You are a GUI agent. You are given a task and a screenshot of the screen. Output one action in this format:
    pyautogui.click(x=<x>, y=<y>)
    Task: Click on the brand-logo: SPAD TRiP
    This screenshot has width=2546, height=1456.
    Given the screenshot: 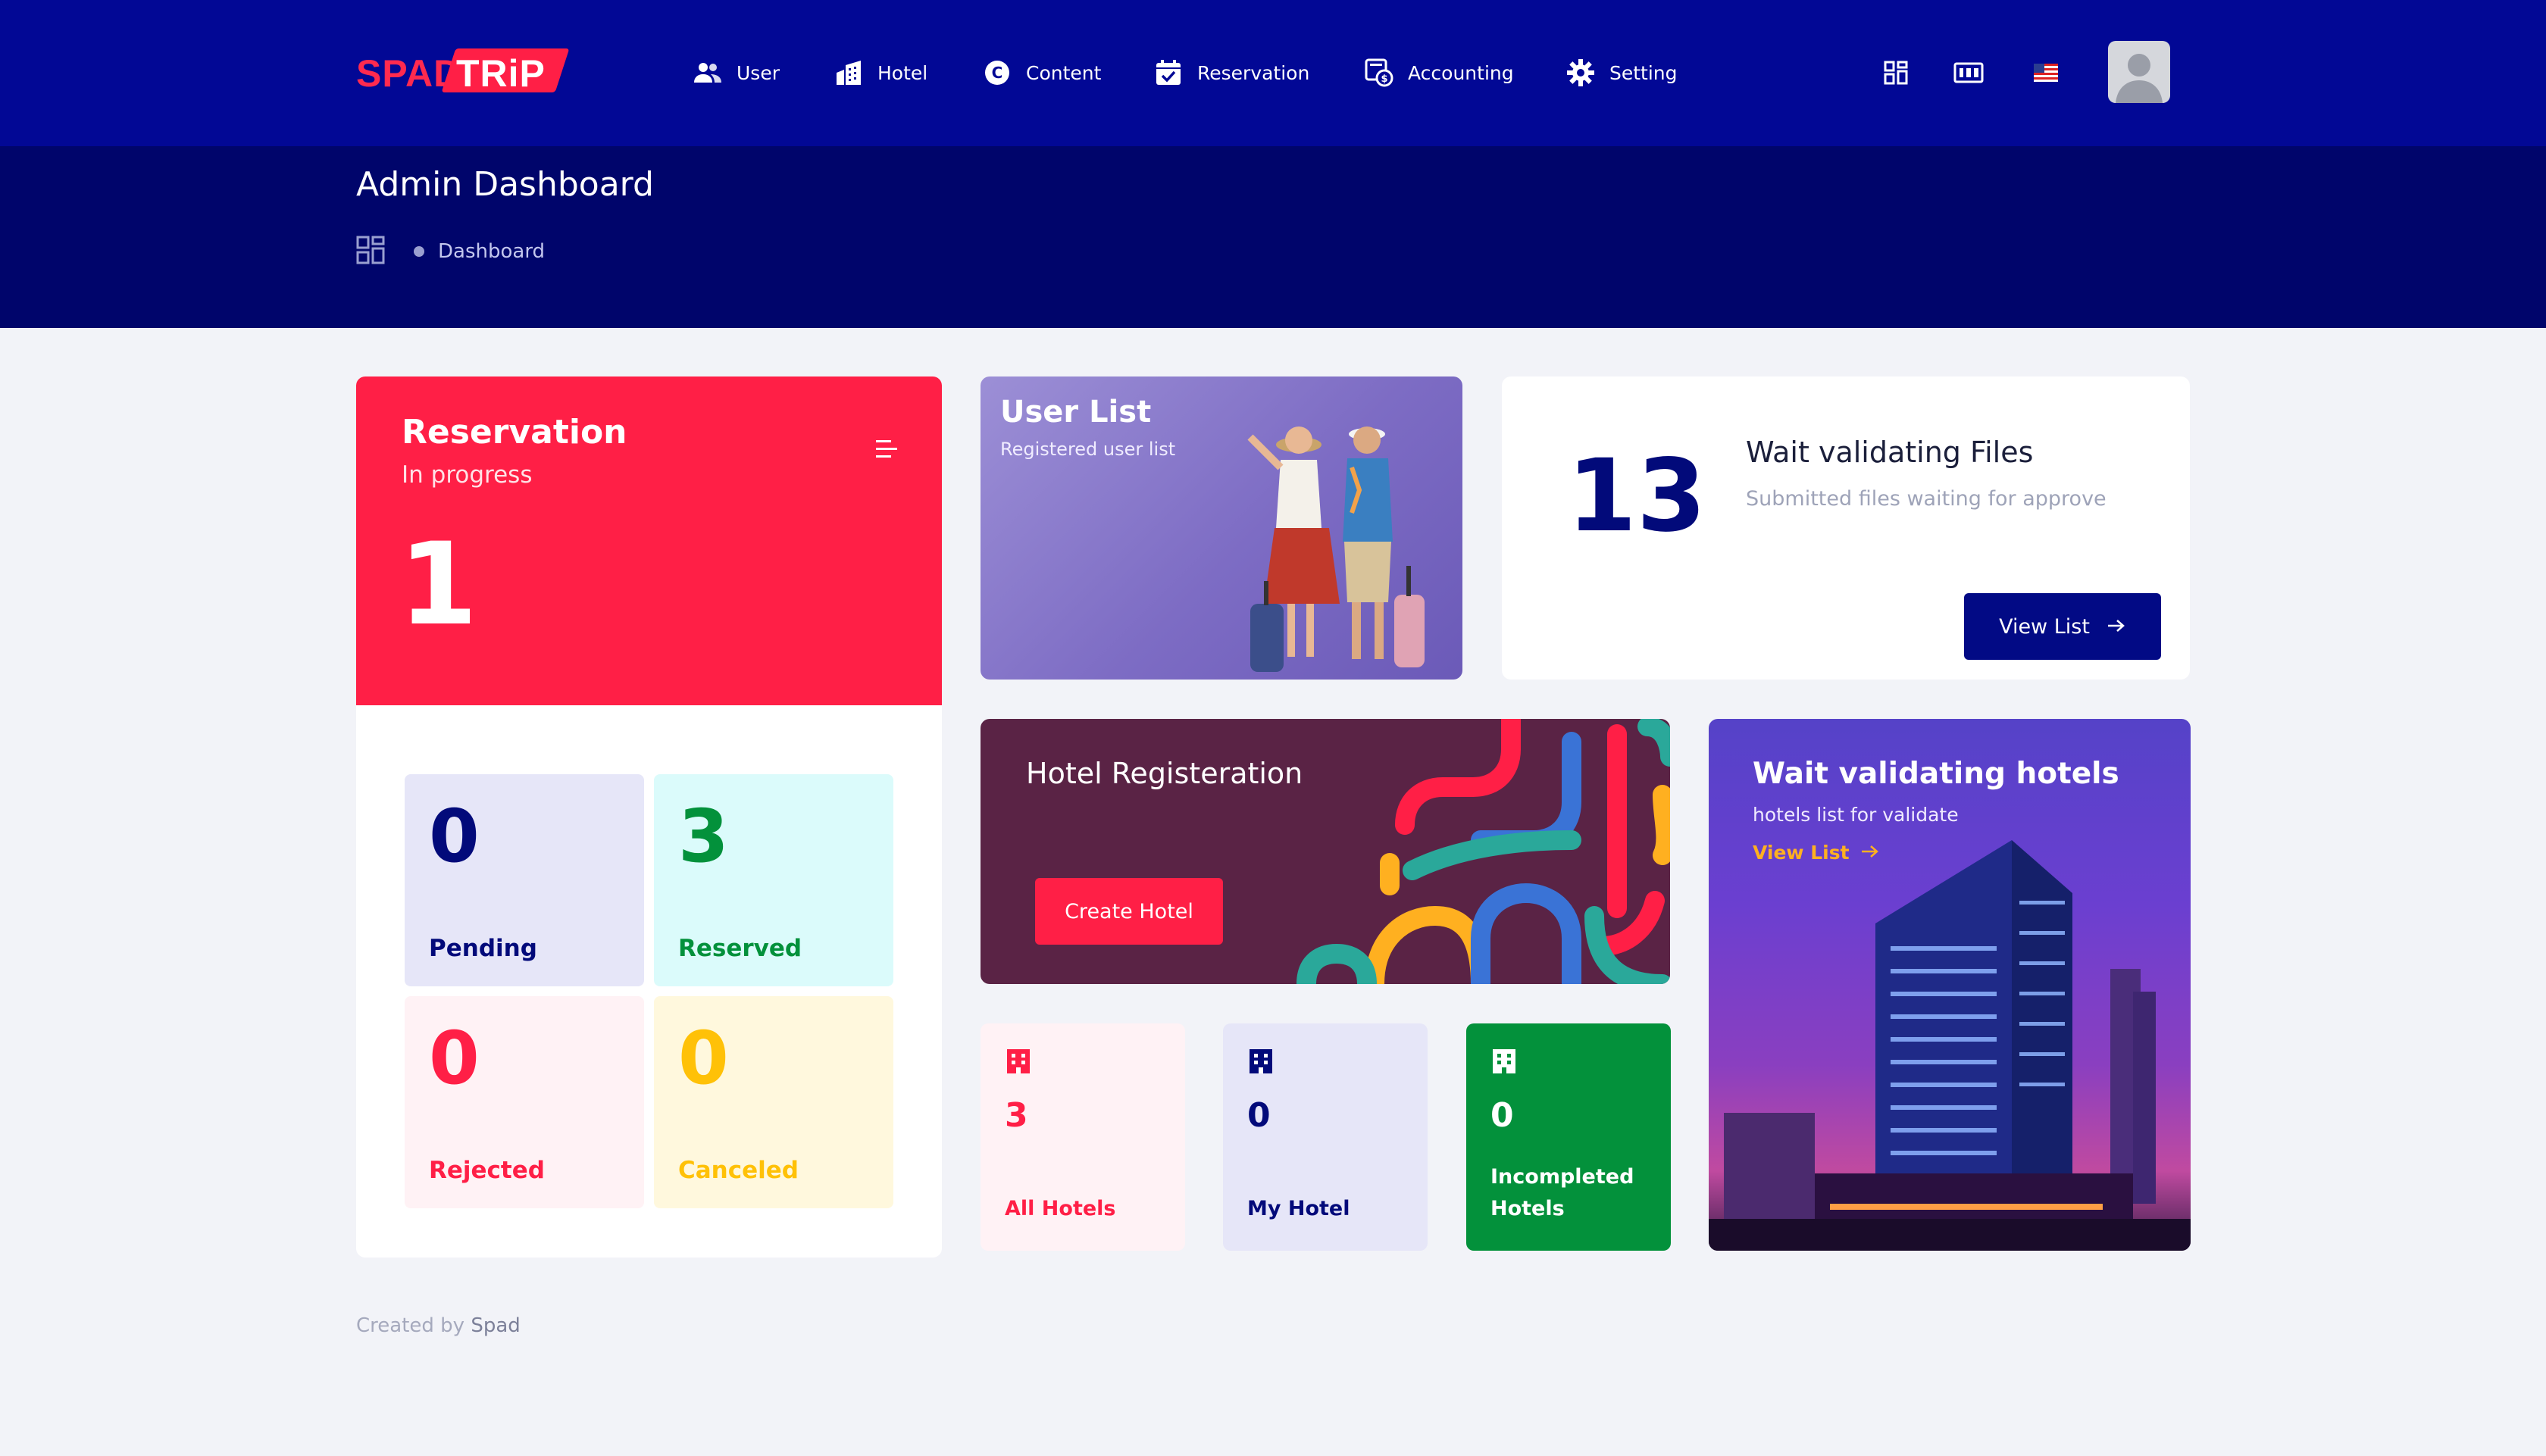 What is the action you would take?
    pyautogui.click(x=463, y=72)
    